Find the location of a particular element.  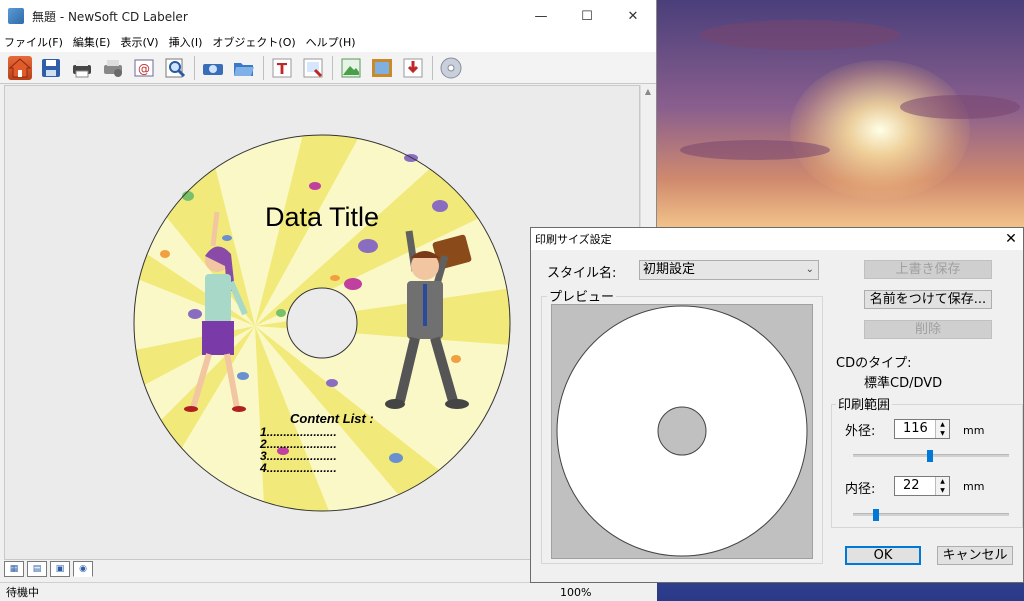

label-title: Data Title is located at coordinates (322, 217).